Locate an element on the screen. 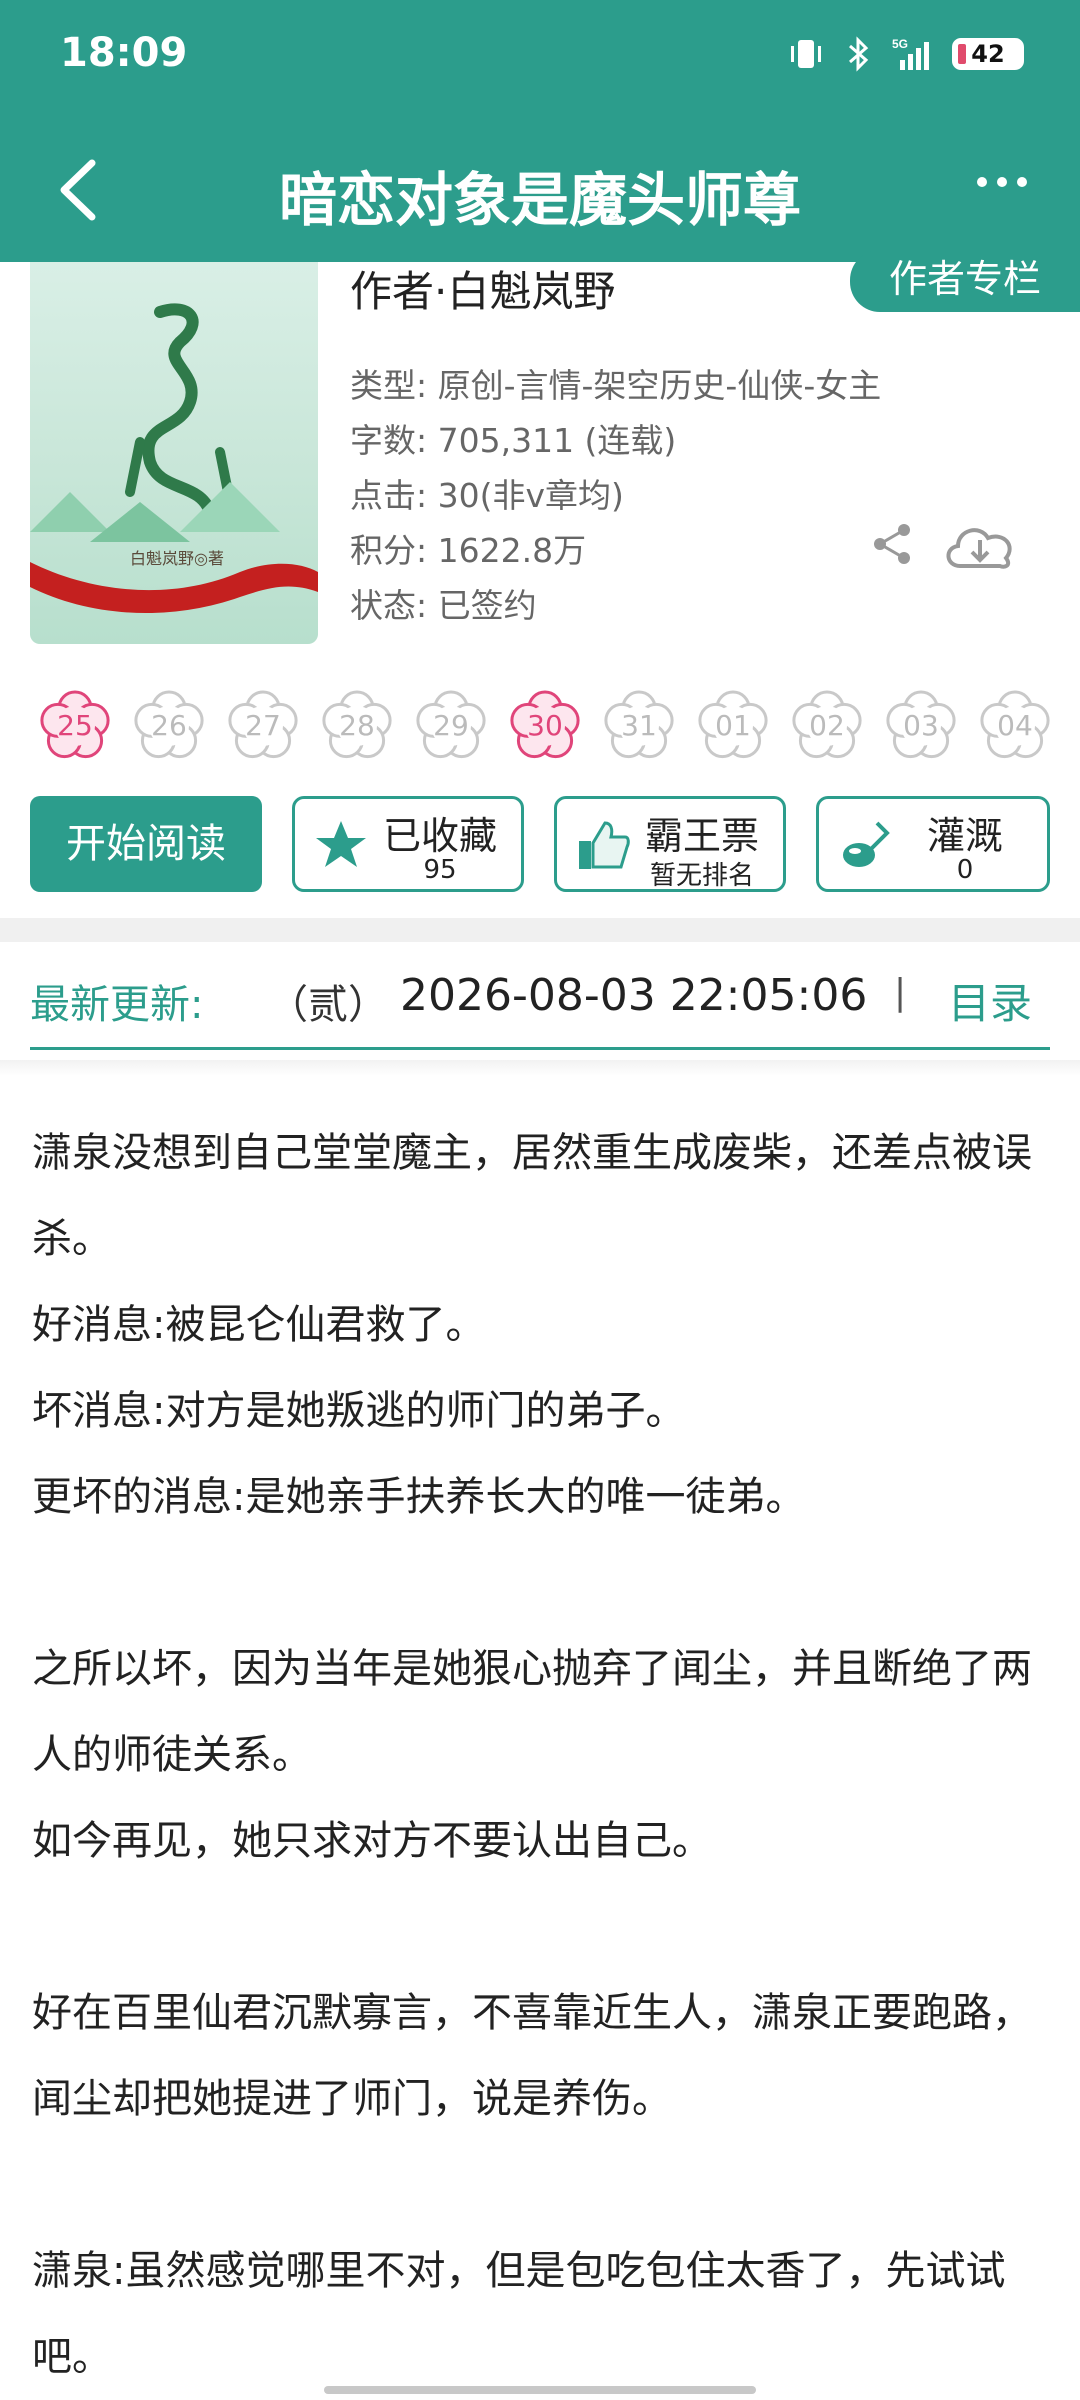 Image resolution: width=1080 pixels, height=2400 pixels. latest-update: 最新更新: （贰） 2026-08-03 22:05:06 | 目录 is located at coordinates (540, 996).